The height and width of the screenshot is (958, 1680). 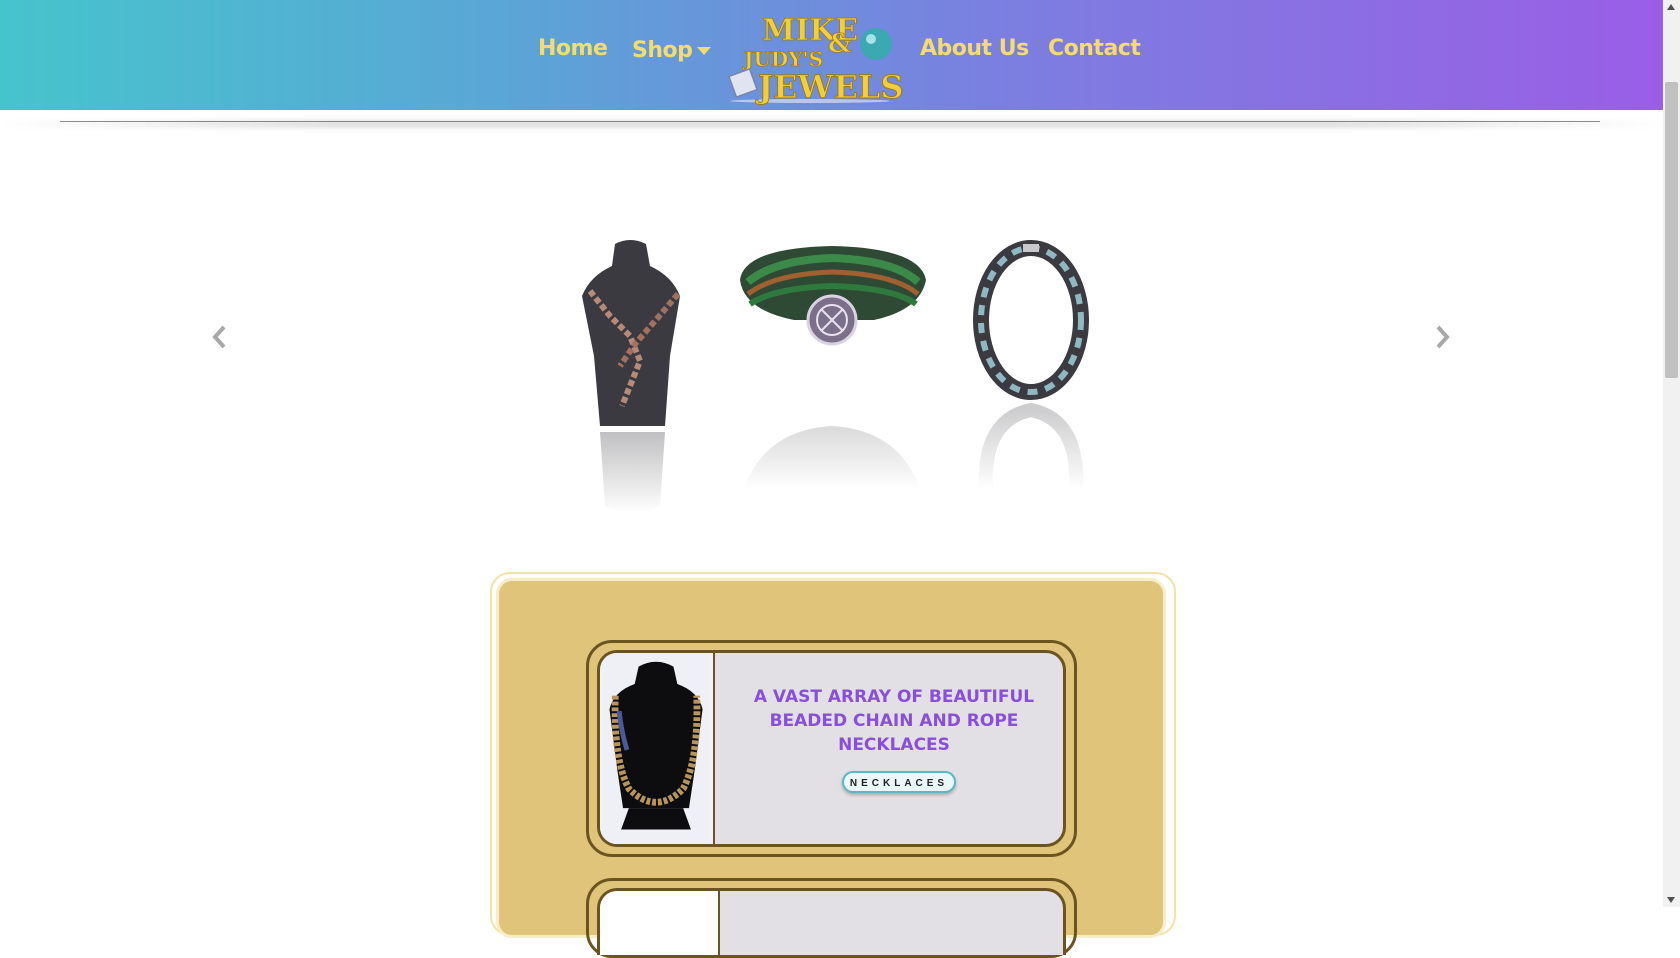 I want to click on nav-home-link: Home, so click(x=573, y=48).